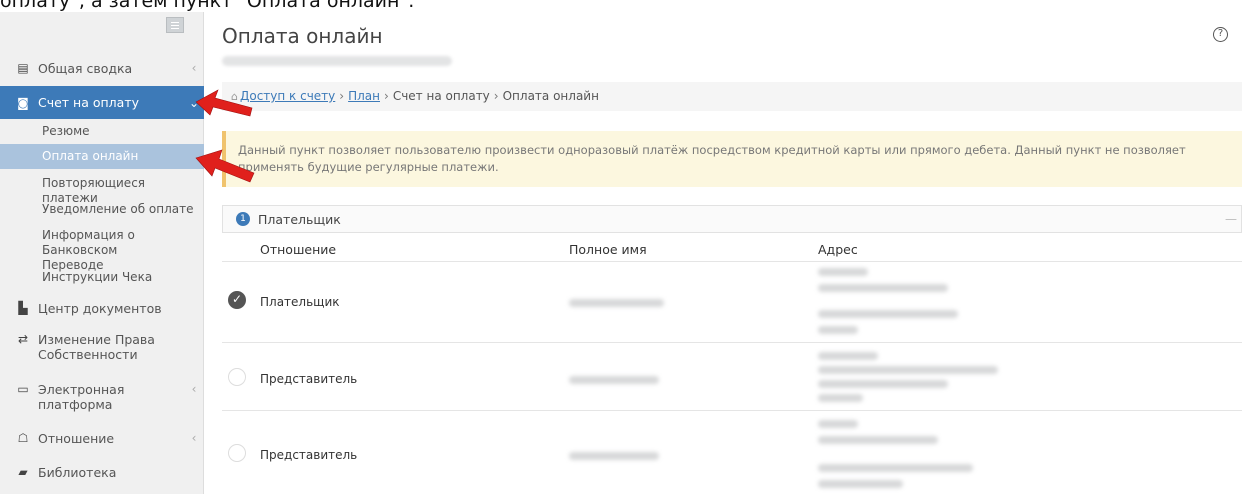  I want to click on sidebar-item-relation: ☖ Отношение ‹, so click(102, 438).